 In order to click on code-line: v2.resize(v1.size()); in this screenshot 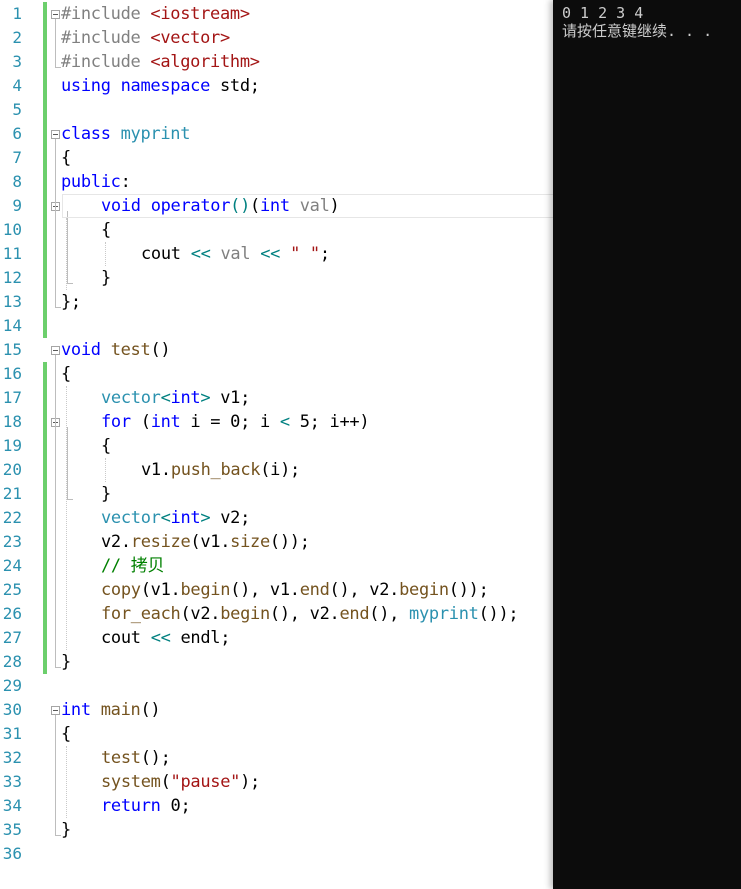, I will do `click(205, 542)`.